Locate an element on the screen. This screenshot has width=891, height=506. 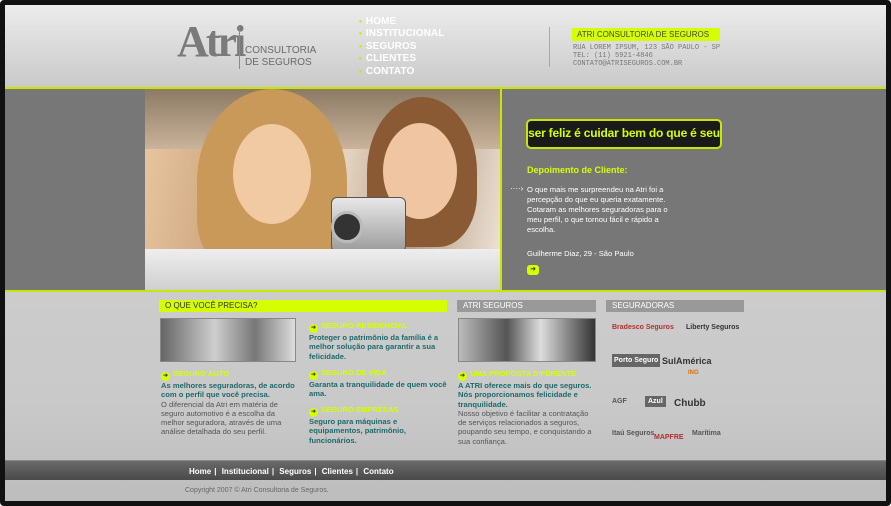
nav-item-contato: • CONTATO is located at coordinates (401, 72).